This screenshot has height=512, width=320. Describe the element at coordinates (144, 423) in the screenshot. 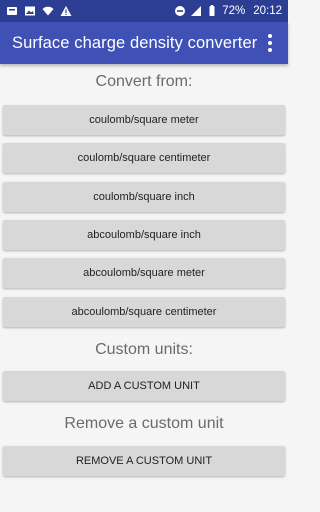

I see `remove-custom-unit-heading: Remove a custom unit` at that location.